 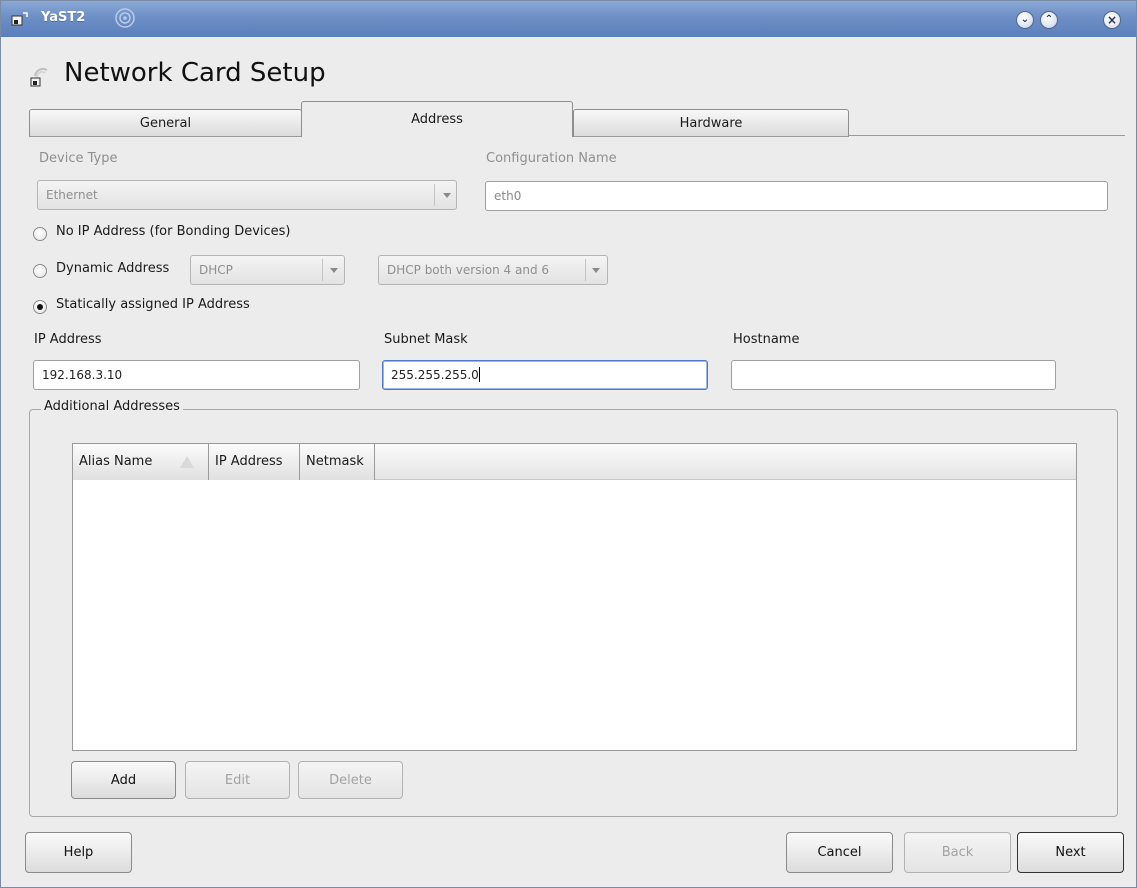 I want to click on device-type-label: Device Type, so click(x=78, y=158).